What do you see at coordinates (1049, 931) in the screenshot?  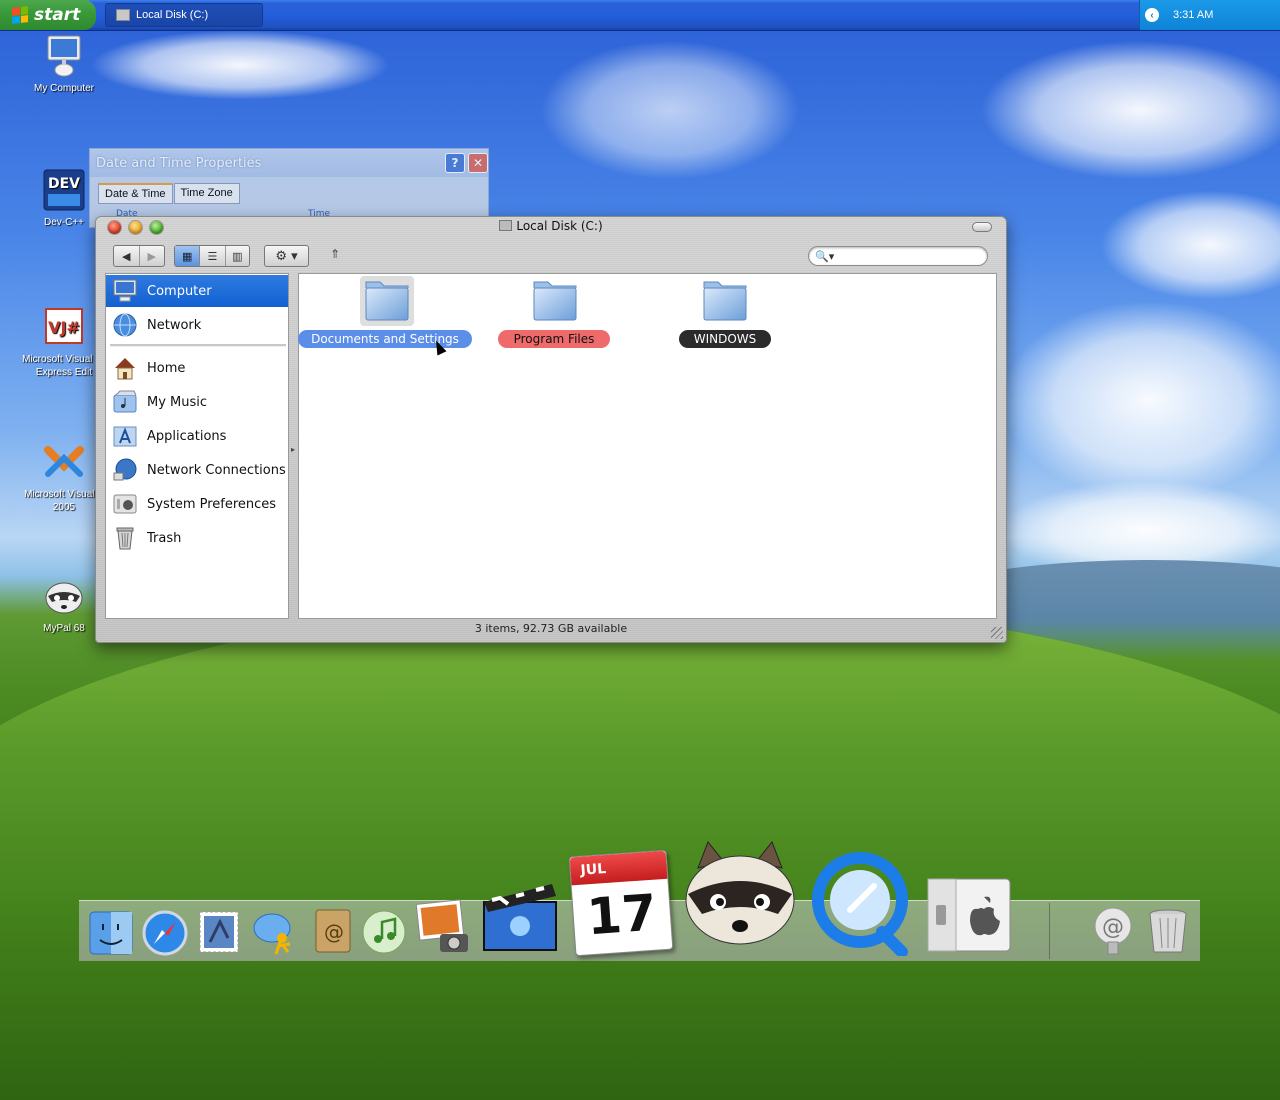 I see `dock-separator` at bounding box center [1049, 931].